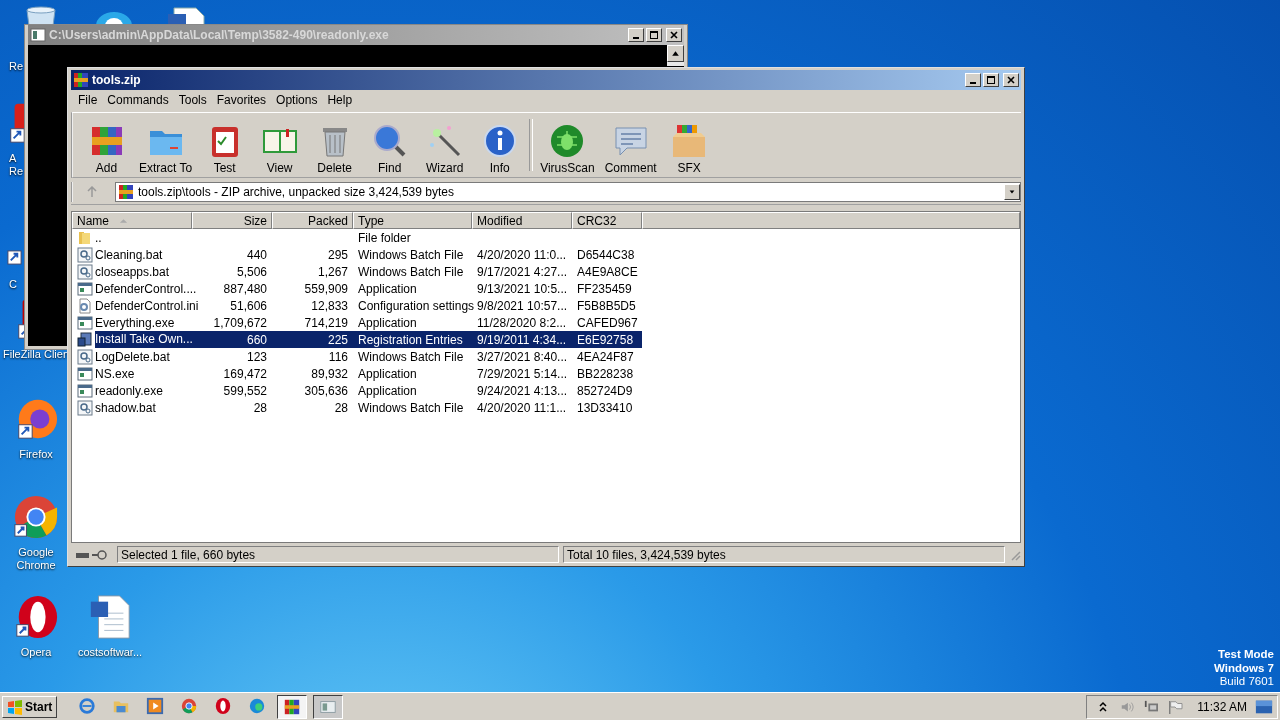  I want to click on window-title: C:\Users\admin\AppData\Local\Temp\3582-490\readonly.exe, so click(219, 35).